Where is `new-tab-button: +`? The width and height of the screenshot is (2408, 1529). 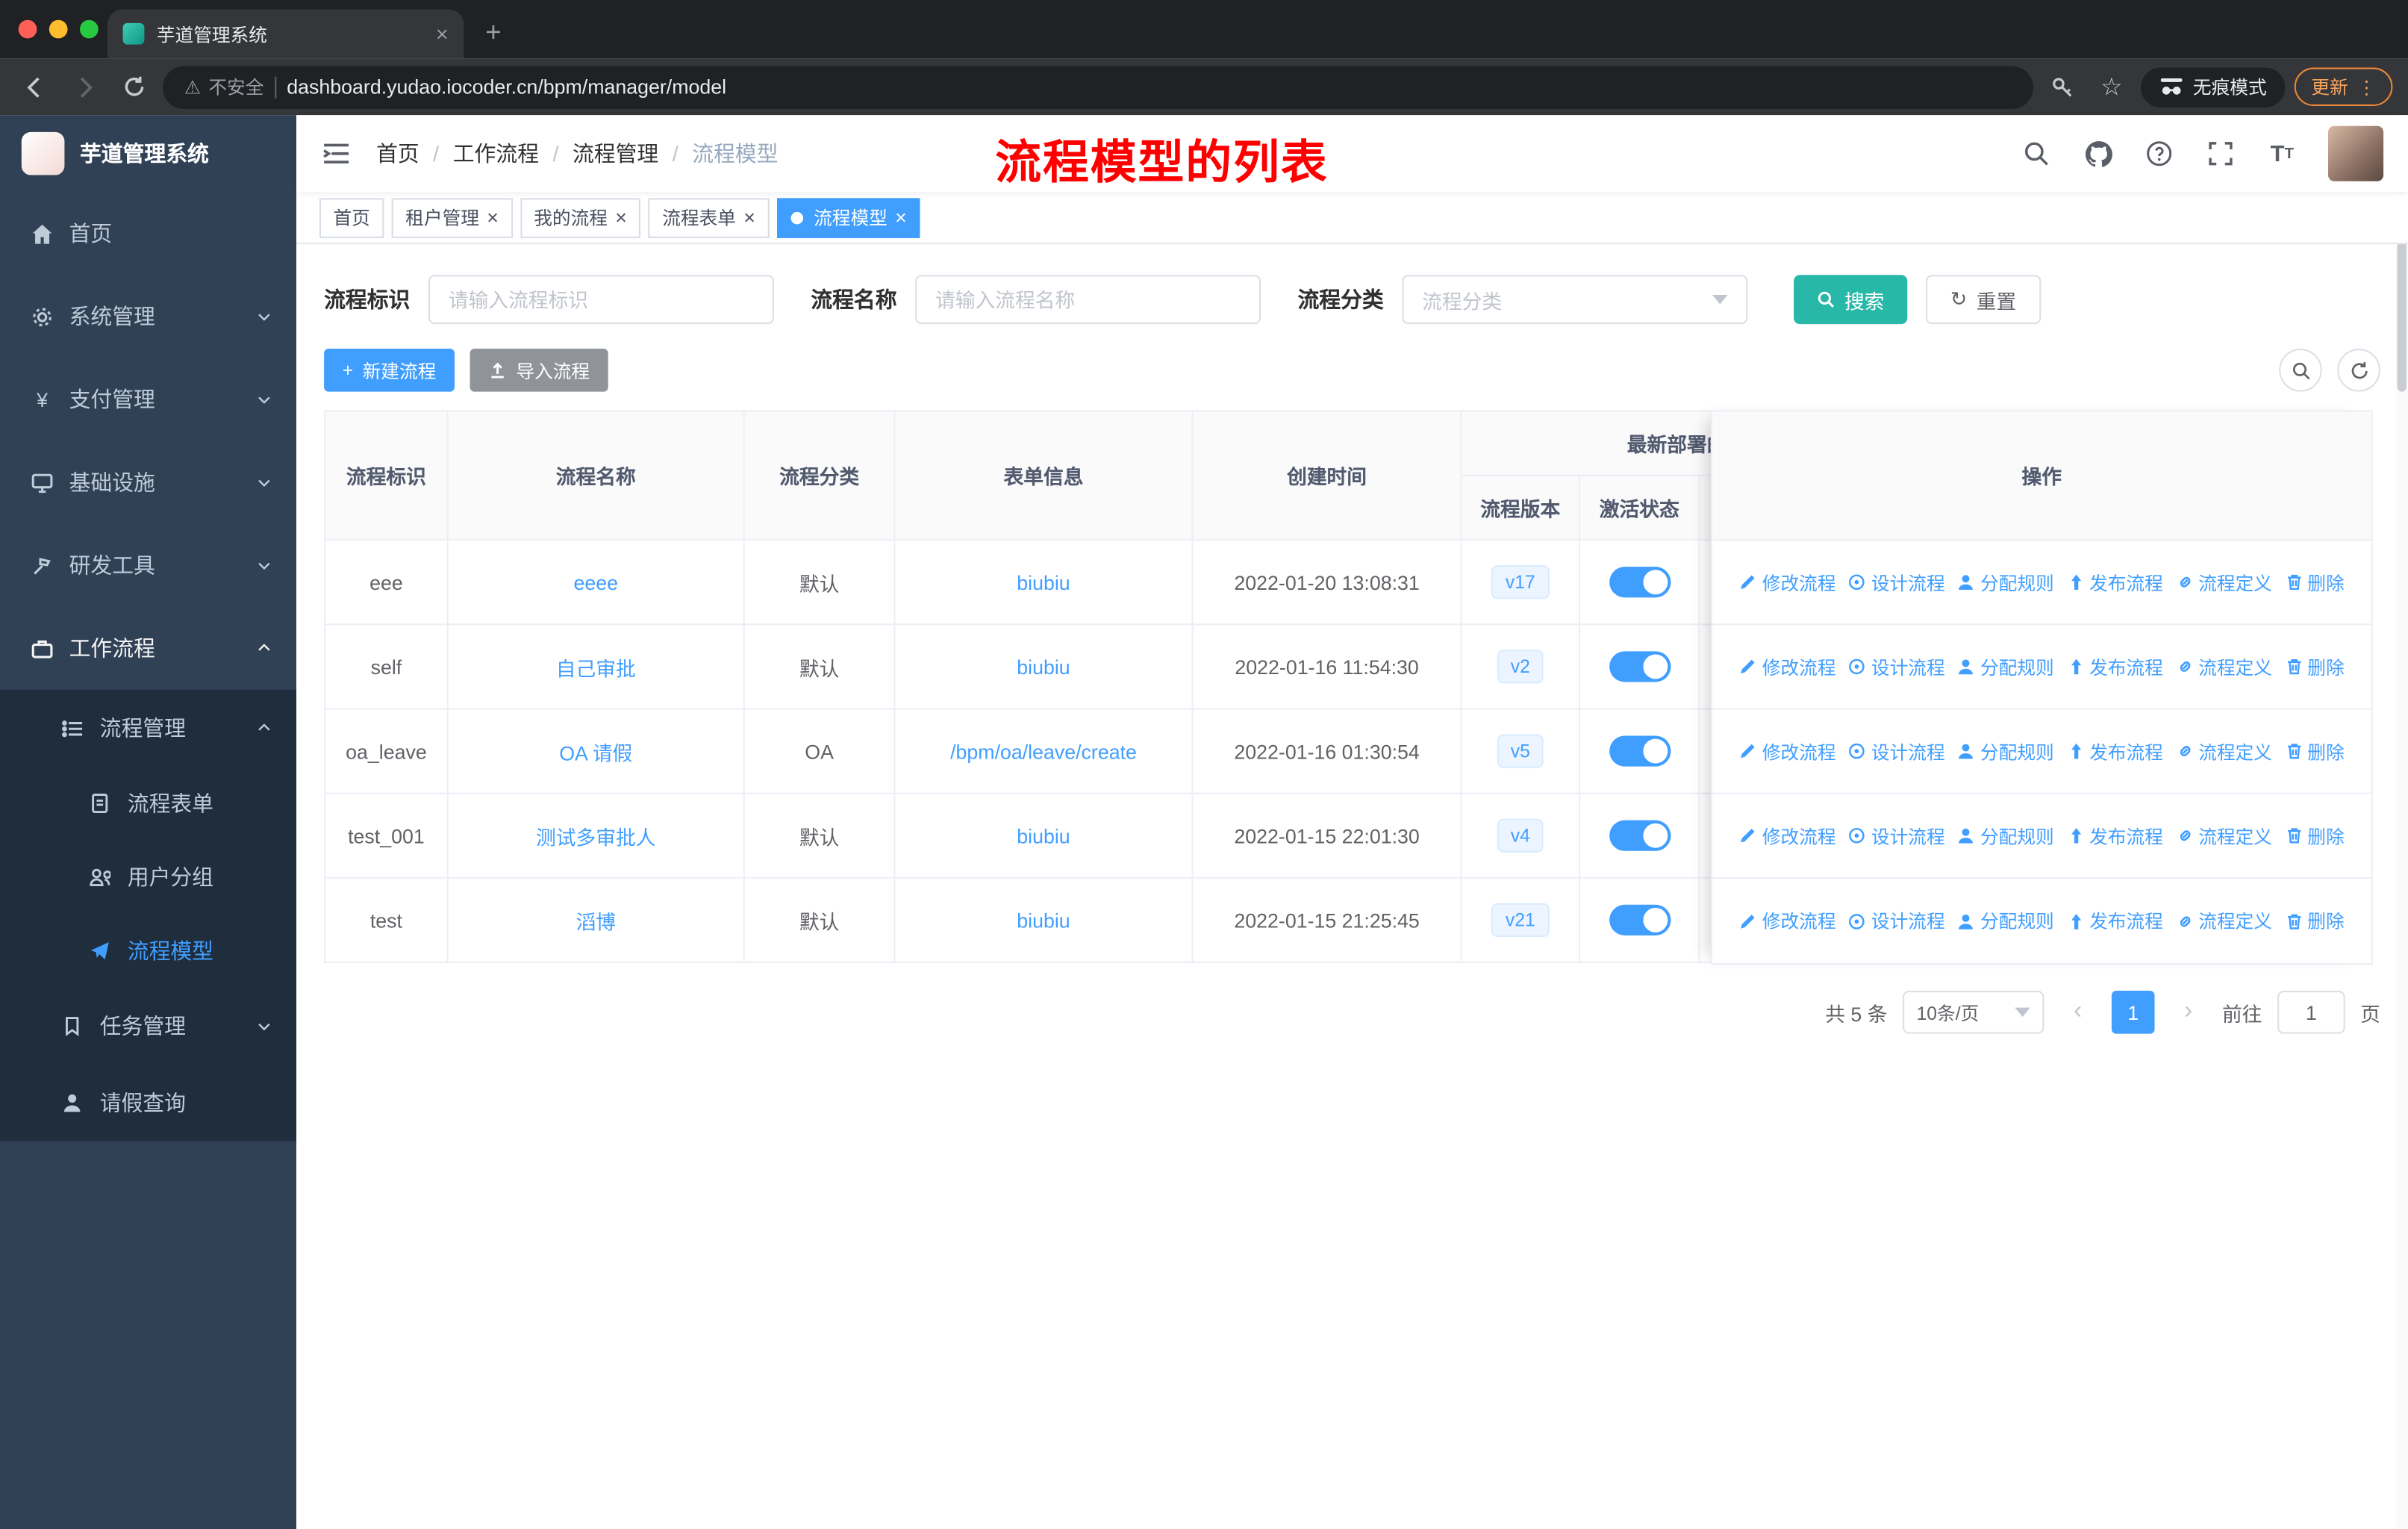
new-tab-button: + is located at coordinates (493, 33).